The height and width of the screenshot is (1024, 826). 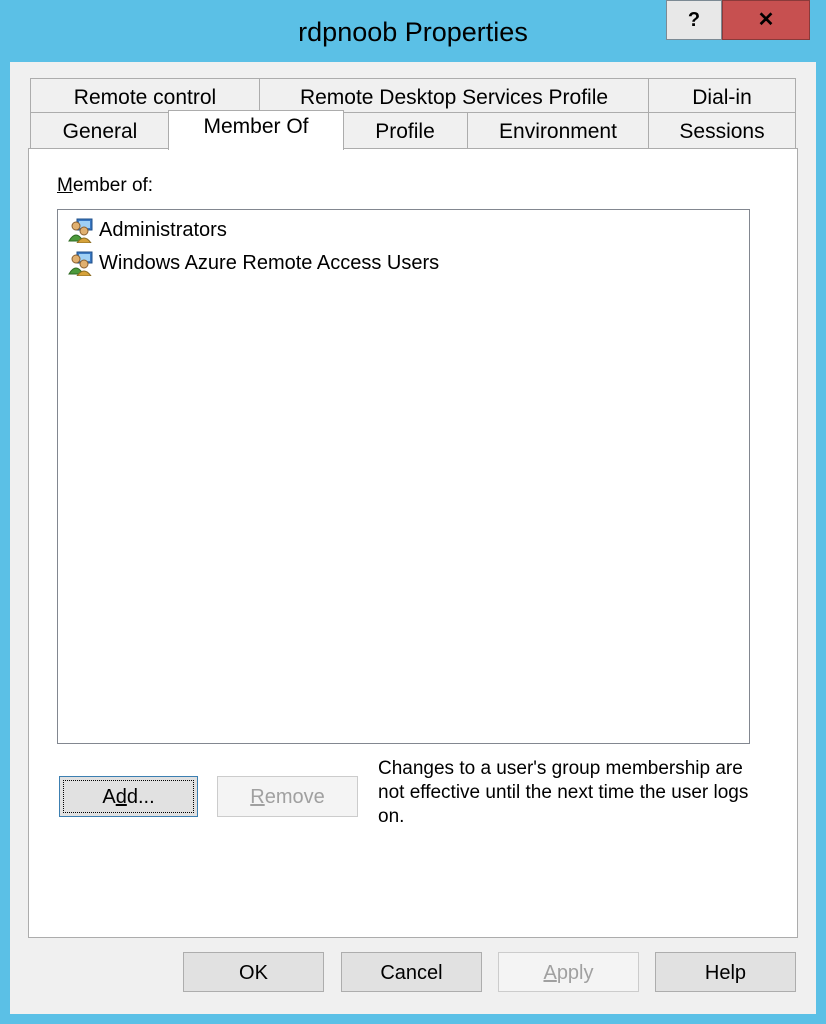 What do you see at coordinates (722, 96) in the screenshot?
I see `tab-dial-in: Dial-in` at bounding box center [722, 96].